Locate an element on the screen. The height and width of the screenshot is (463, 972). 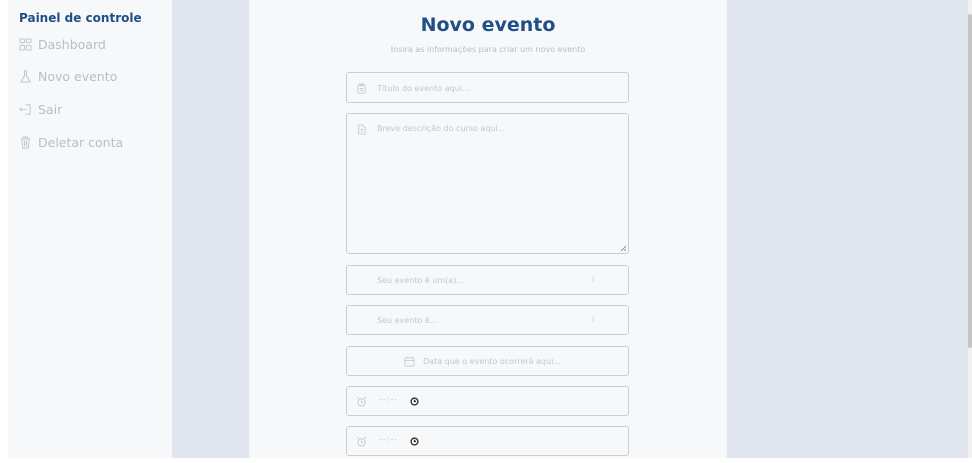
sidebar-item-label: Novo evento is located at coordinates (78, 76).